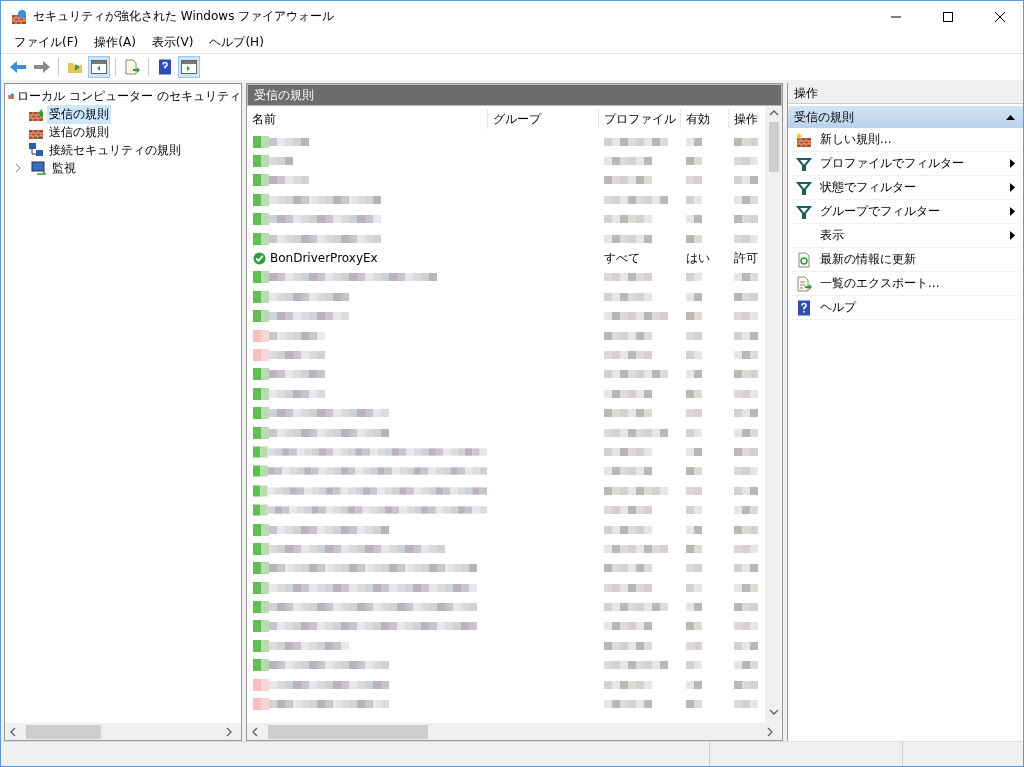 The image size is (1024, 767). What do you see at coordinates (172, 42) in the screenshot?
I see `menu-item: 表示(V)` at bounding box center [172, 42].